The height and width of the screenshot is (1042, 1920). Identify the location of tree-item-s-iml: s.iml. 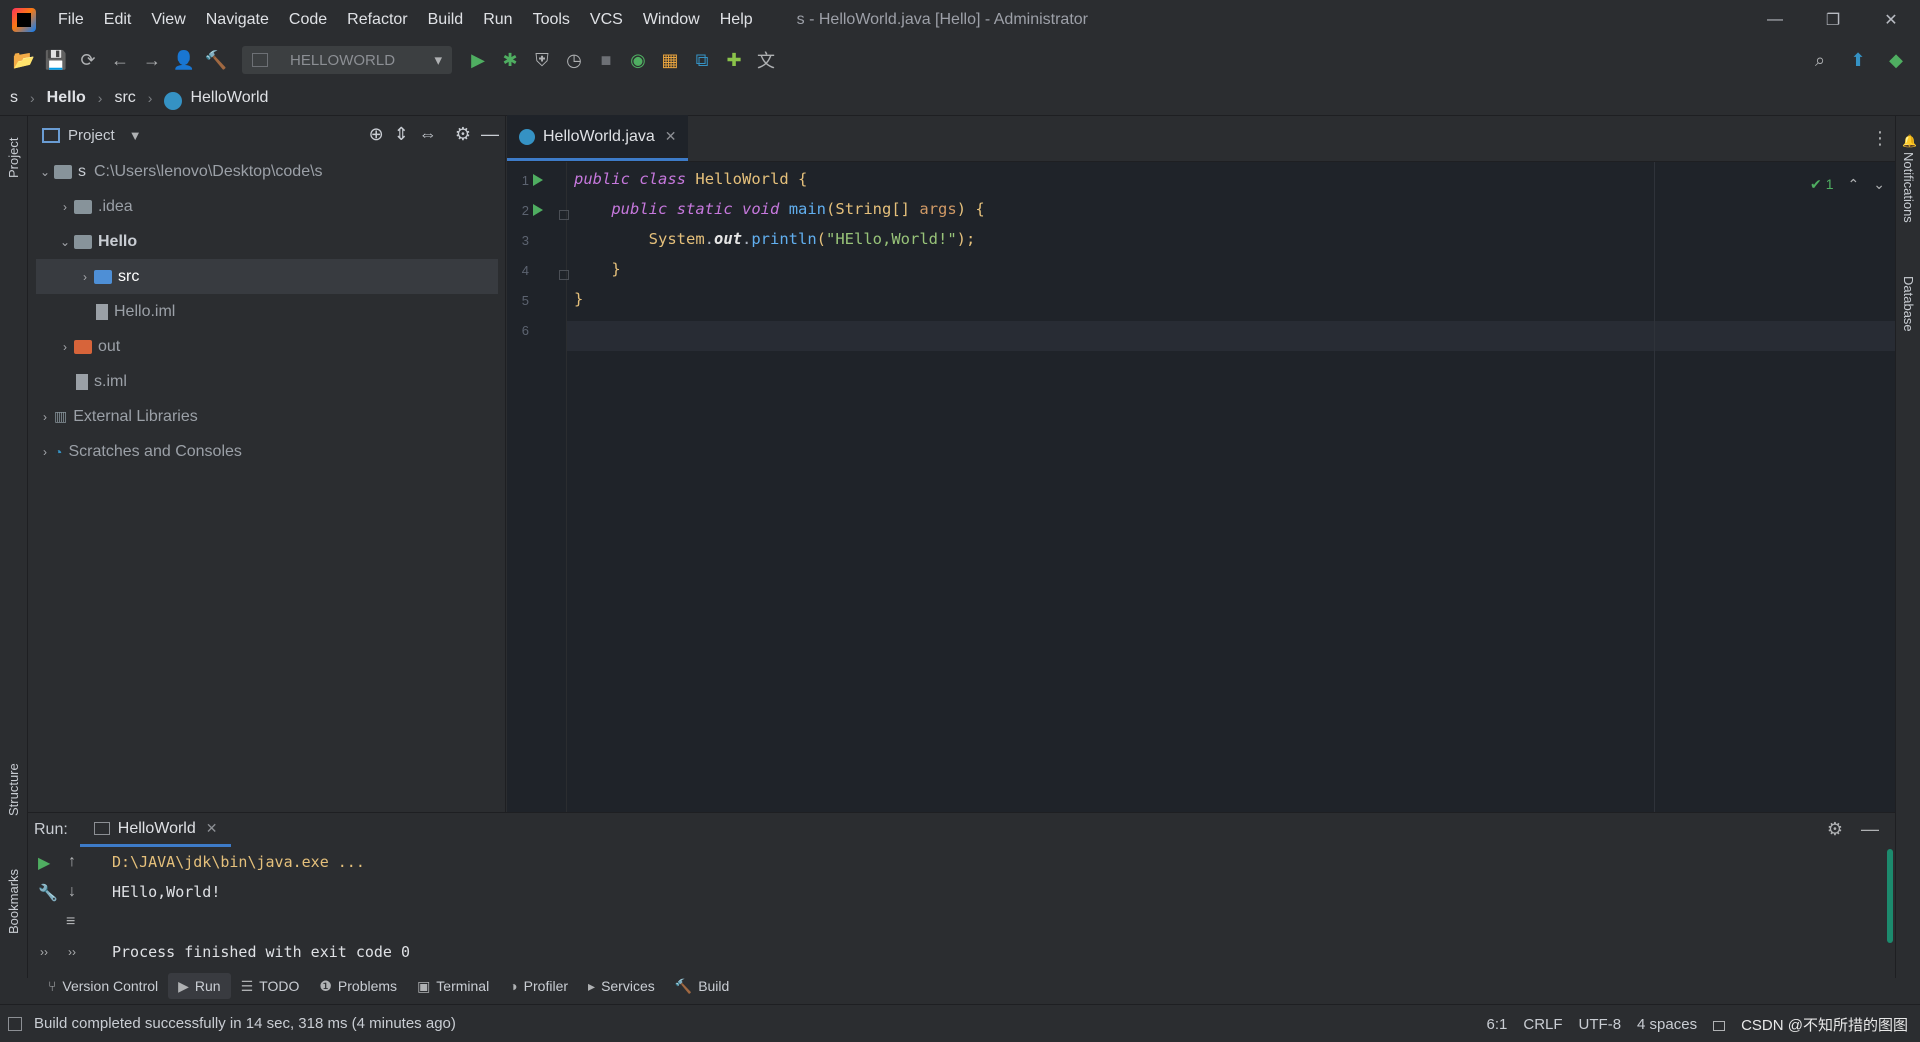
(266, 381).